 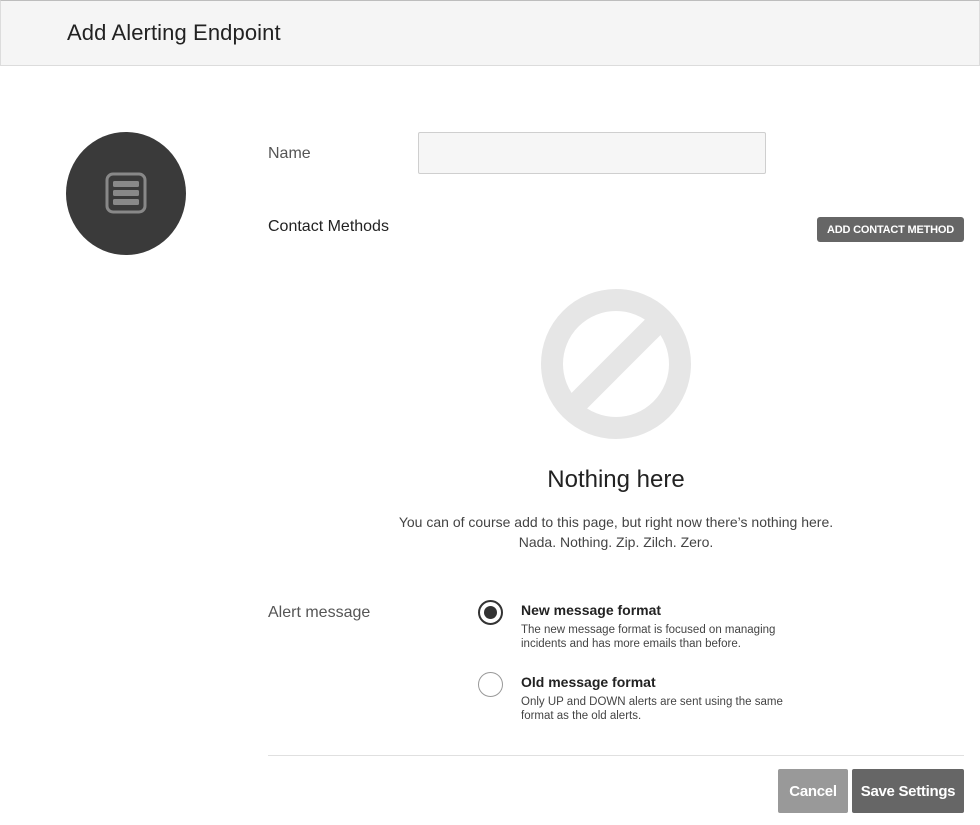 I want to click on new-format-title: New message format, so click(x=591, y=610).